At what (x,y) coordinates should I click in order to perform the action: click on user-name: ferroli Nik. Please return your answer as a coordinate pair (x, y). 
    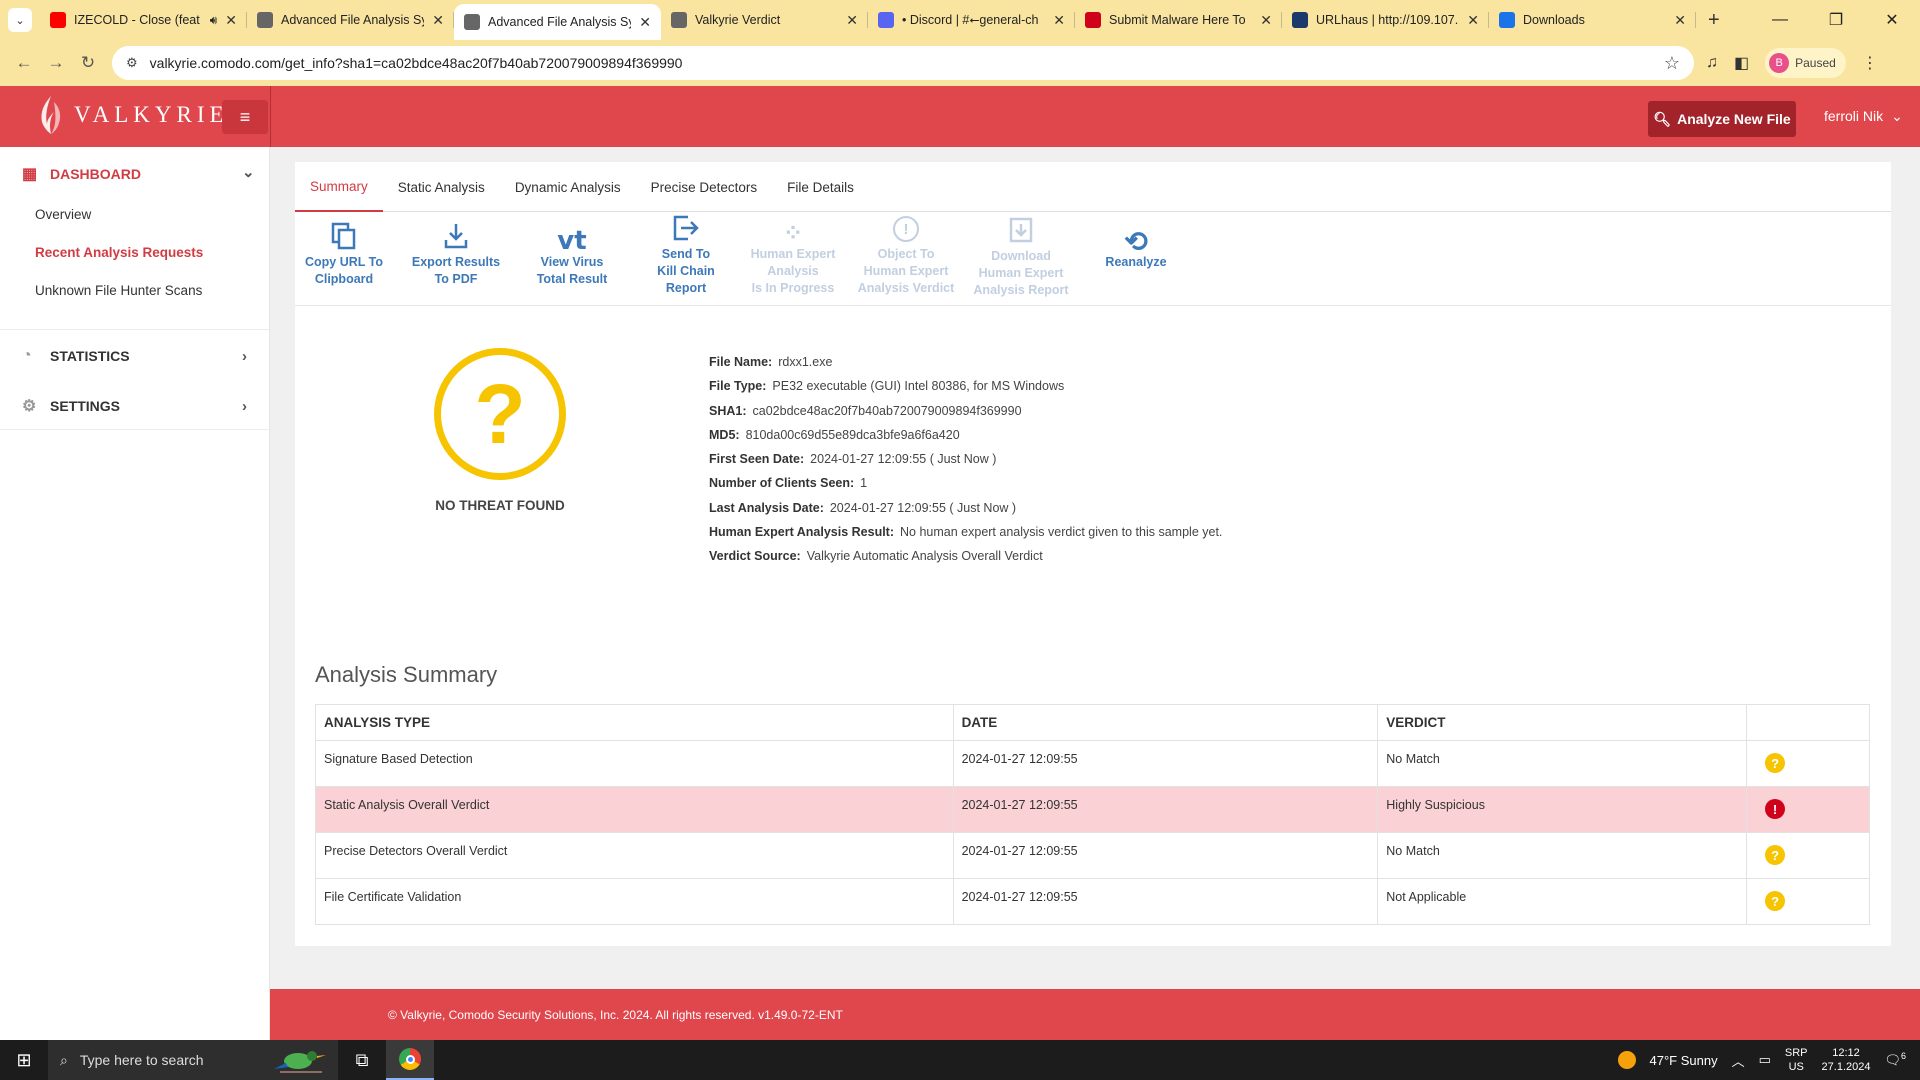
    Looking at the image, I should click on (1854, 116).